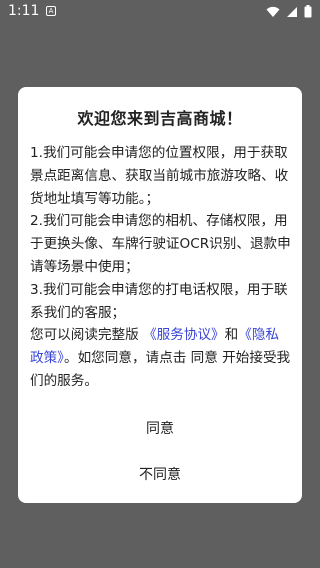 The image size is (320, 568). Describe the element at coordinates (84, 335) in the screenshot. I see `notice-prefix: 您可以阅读完整版` at that location.